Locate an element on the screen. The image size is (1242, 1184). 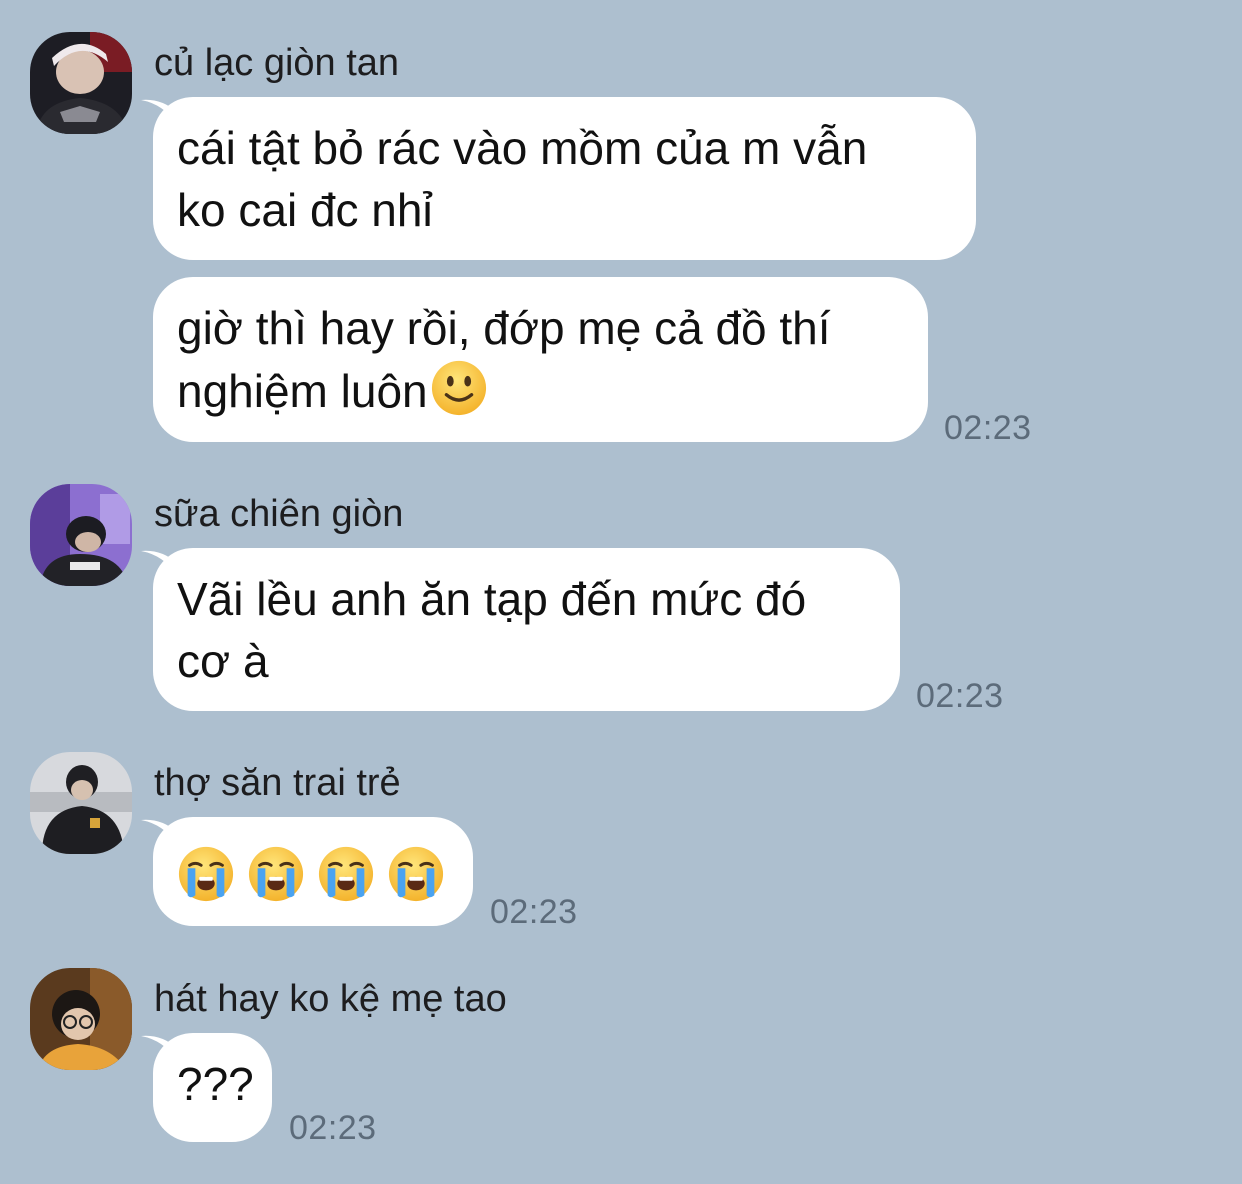
message-text: Vãi lều anh ăn tạp đến mức đó is located at coordinates (492, 599).